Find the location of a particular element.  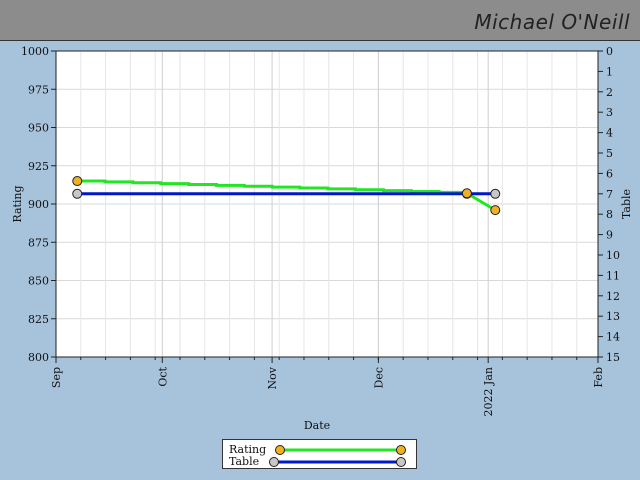

y-right-tick-label: 10 is located at coordinates (613, 255).